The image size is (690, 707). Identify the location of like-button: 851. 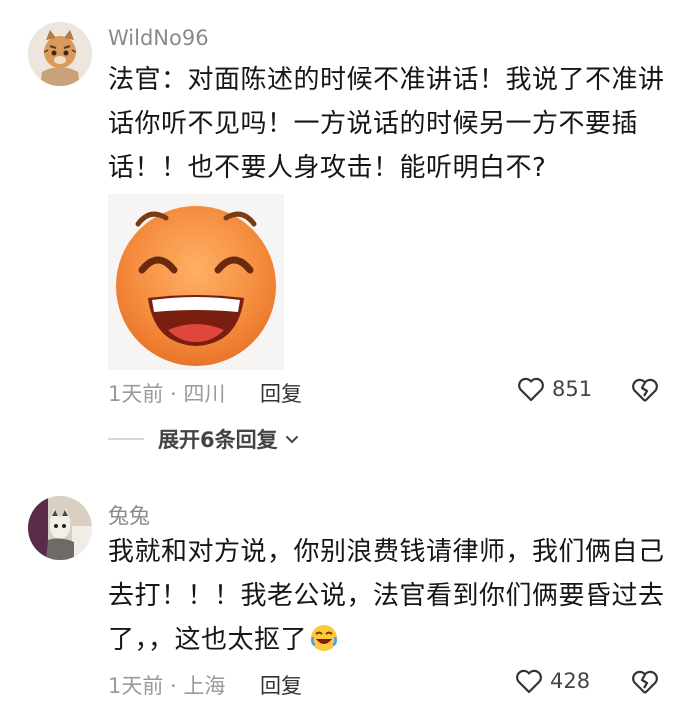
(554, 389).